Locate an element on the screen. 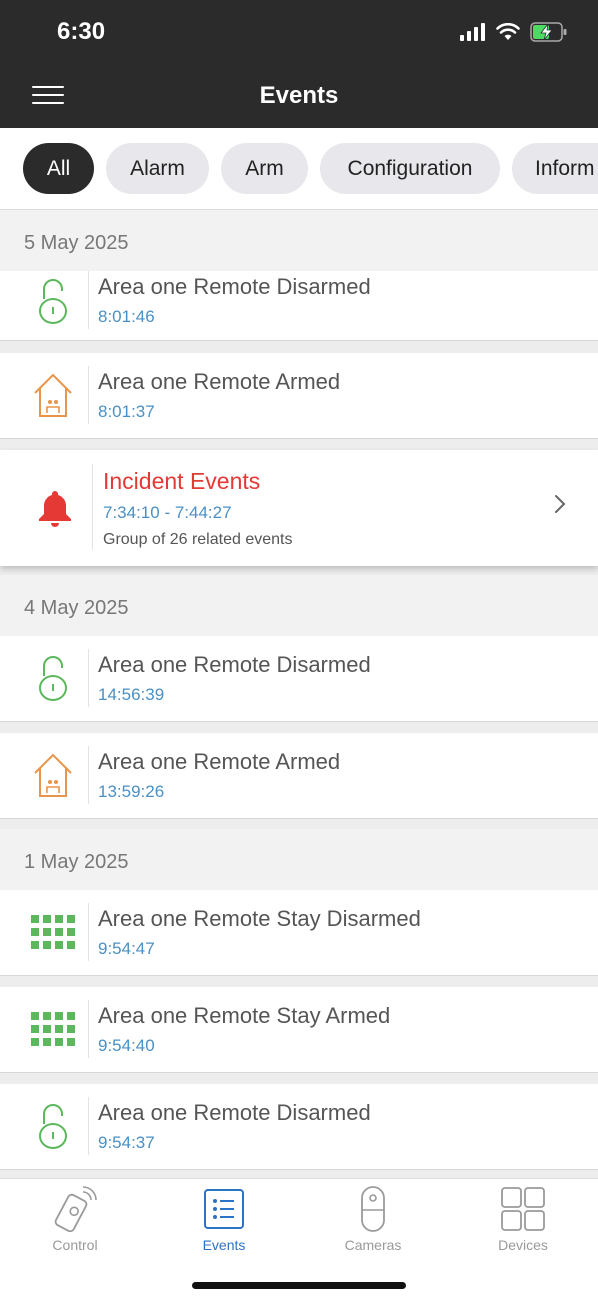  battery-charging-icon is located at coordinates (548, 32).